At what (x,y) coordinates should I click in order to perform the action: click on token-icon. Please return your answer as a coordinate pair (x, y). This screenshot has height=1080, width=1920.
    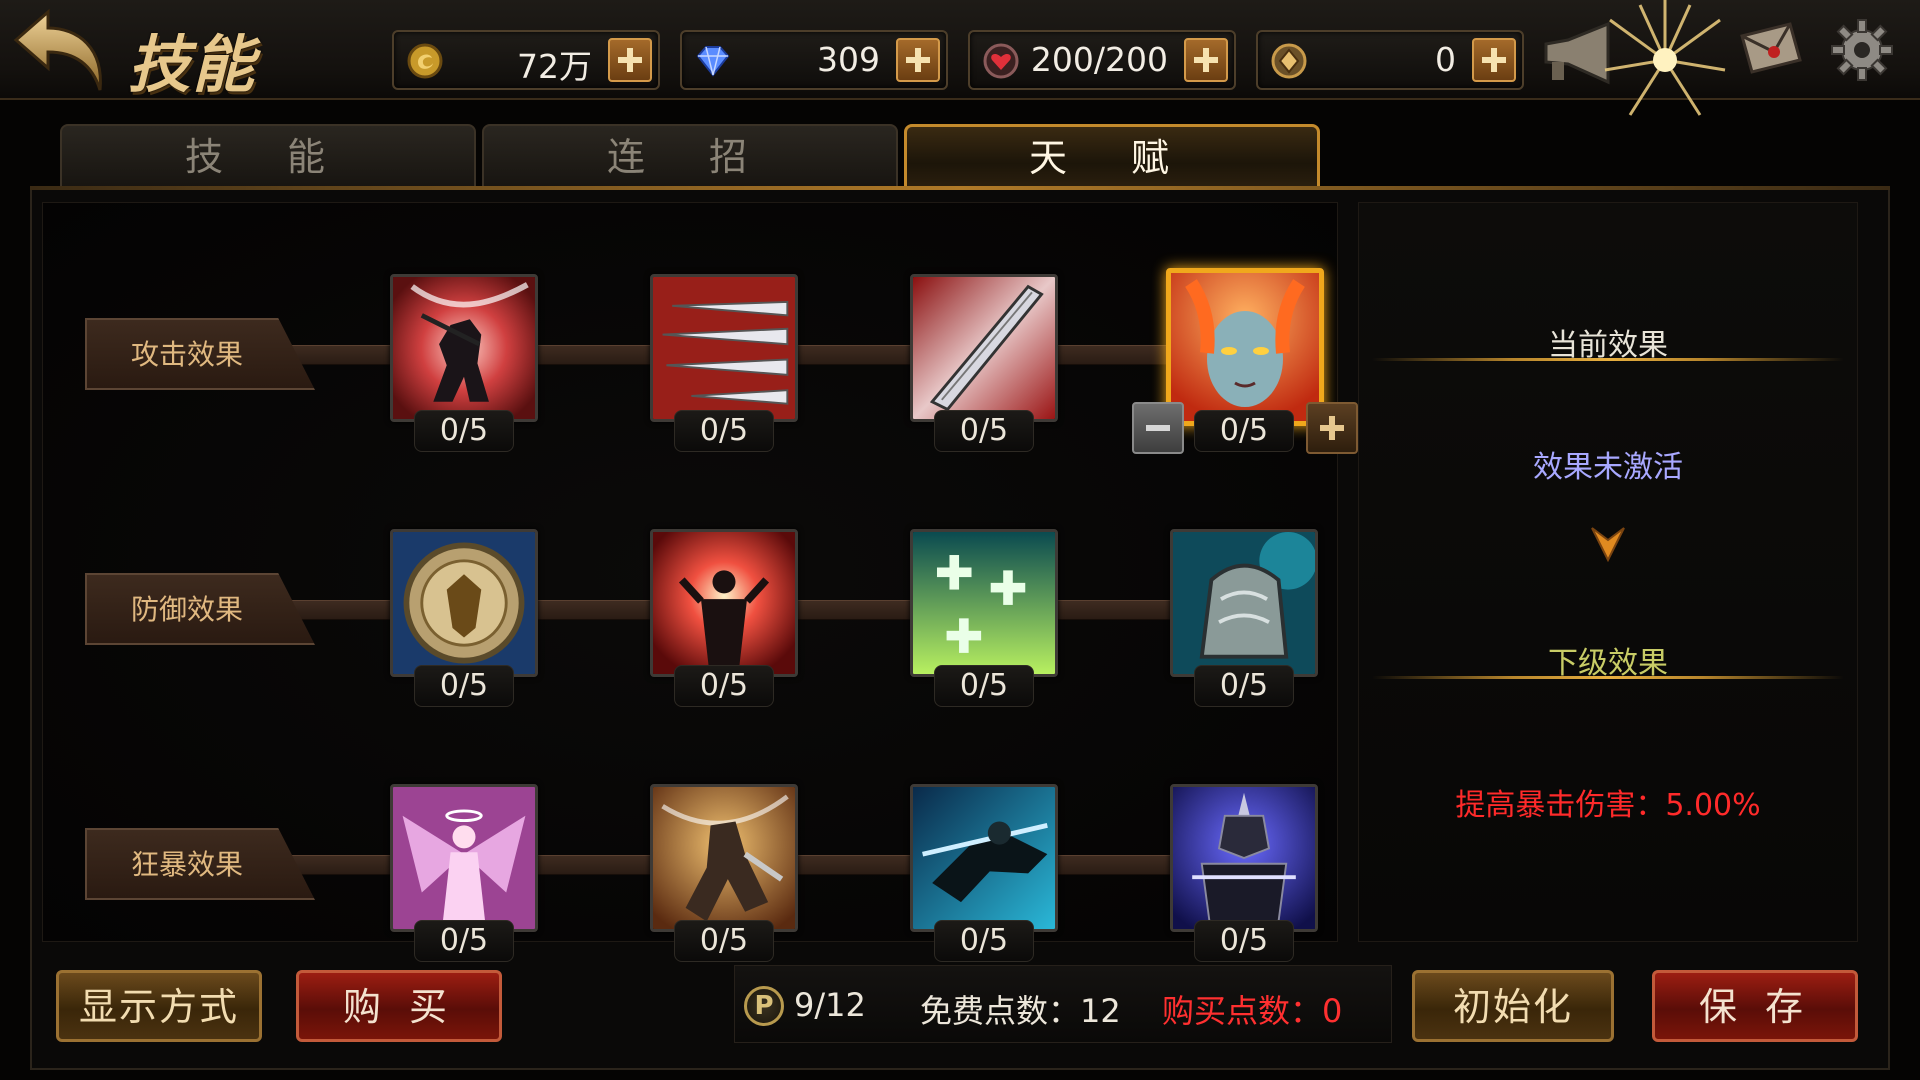
    Looking at the image, I should click on (1289, 61).